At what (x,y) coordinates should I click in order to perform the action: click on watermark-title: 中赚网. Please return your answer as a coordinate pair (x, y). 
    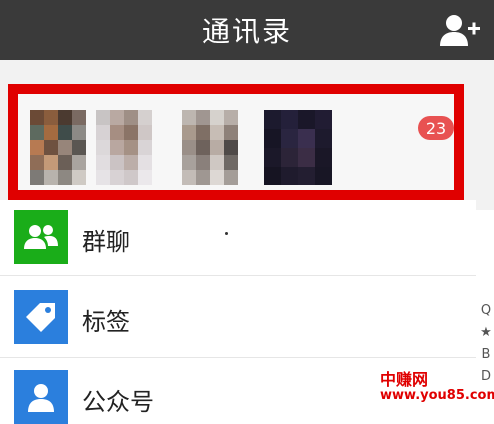
    Looking at the image, I should click on (404, 379).